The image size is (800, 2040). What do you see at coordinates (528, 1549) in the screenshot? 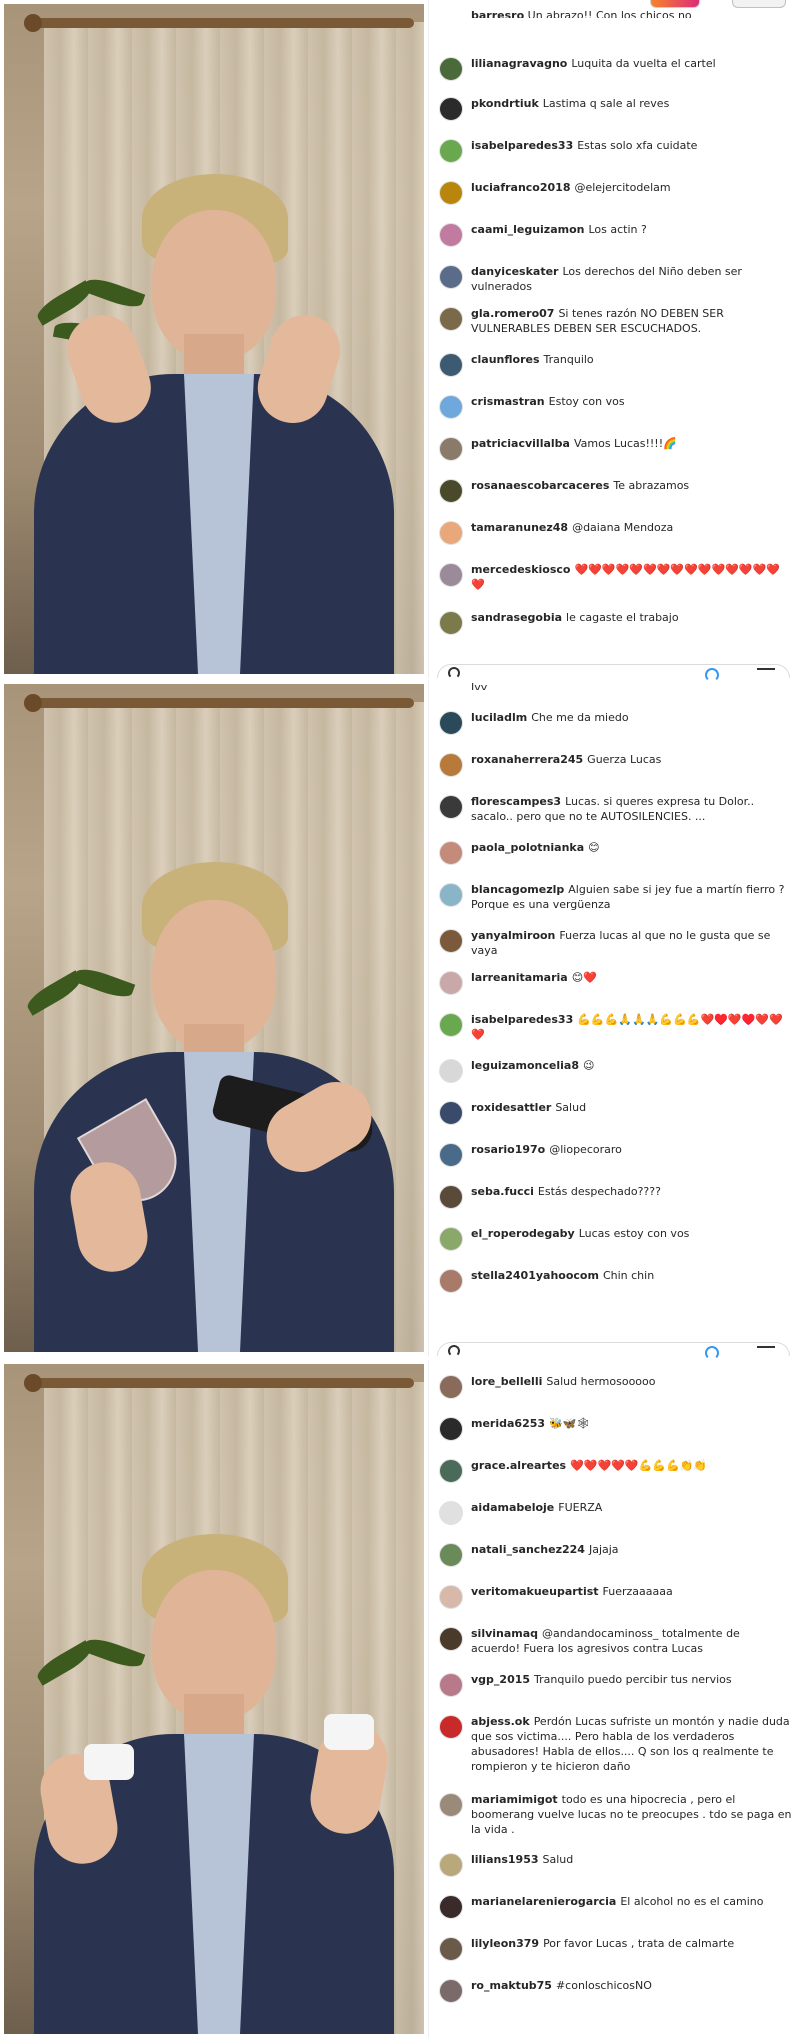
I see `comment-username: natali_sanchez224` at bounding box center [528, 1549].